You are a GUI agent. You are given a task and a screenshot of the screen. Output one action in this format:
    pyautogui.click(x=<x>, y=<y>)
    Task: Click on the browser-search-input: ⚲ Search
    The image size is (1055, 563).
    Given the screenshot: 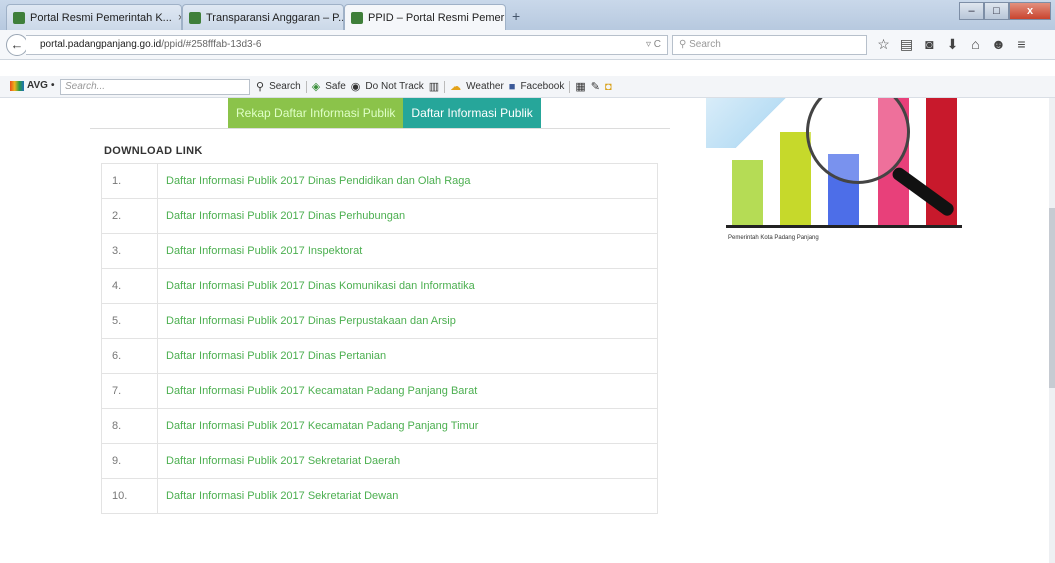 What is the action you would take?
    pyautogui.click(x=769, y=45)
    